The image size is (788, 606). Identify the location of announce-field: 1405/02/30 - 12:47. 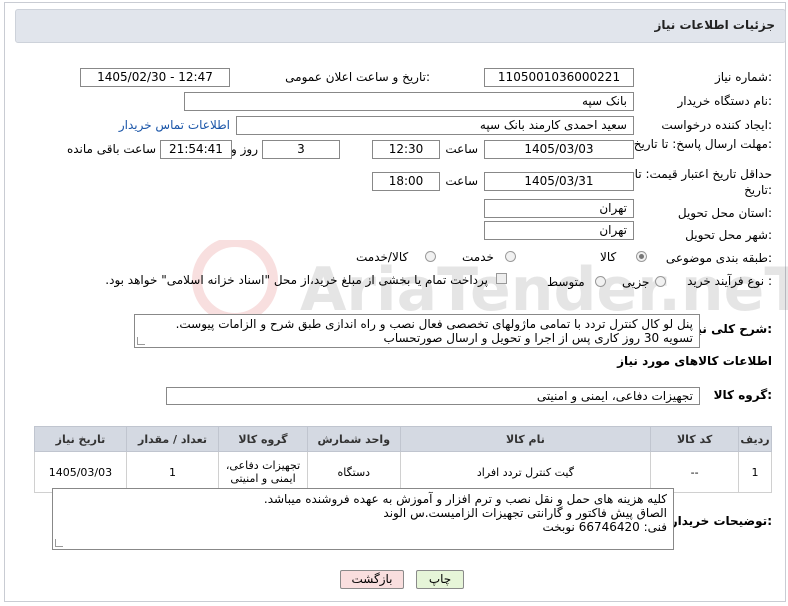
(155, 77).